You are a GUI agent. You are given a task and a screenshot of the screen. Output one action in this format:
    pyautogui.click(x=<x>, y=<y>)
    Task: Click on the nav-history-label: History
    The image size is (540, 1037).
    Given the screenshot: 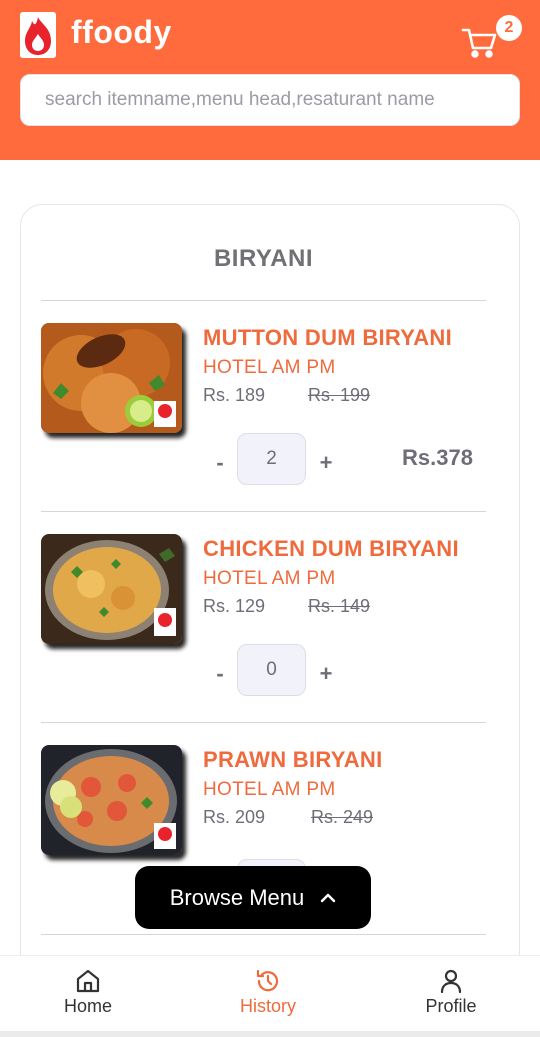 What is the action you would take?
    pyautogui.click(x=267, y=1006)
    